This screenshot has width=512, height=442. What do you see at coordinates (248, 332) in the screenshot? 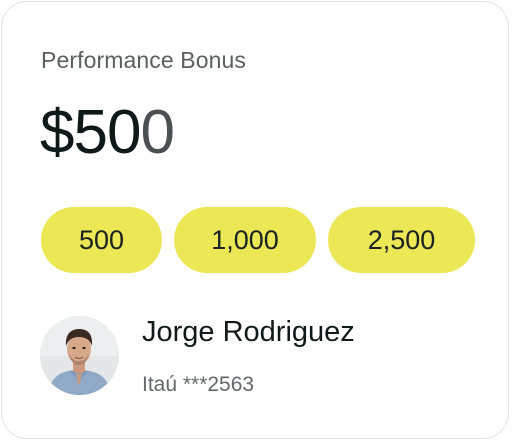
I see `recipient-name: Jorge Rodriguez` at bounding box center [248, 332].